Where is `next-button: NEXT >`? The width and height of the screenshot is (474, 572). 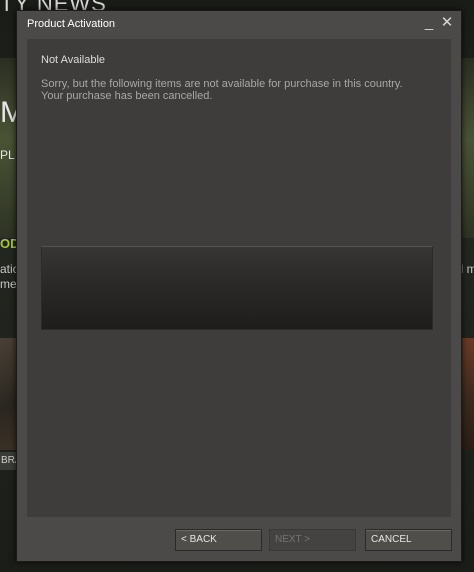 next-button: NEXT > is located at coordinates (312, 540).